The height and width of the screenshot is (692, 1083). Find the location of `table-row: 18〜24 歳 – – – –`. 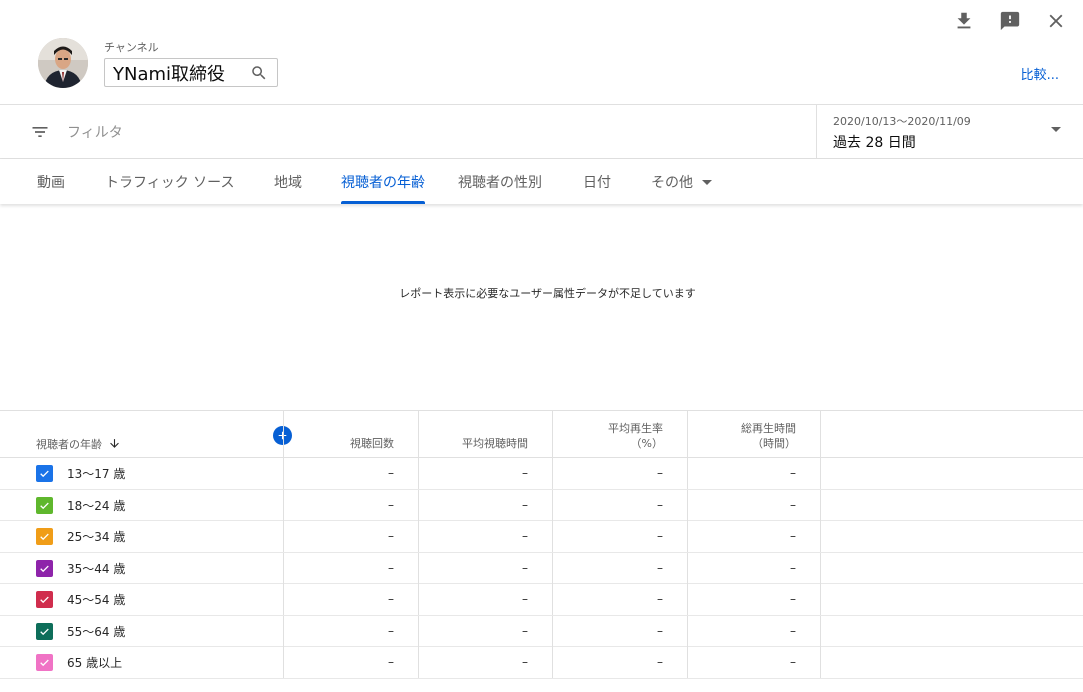

table-row: 18〜24 歳 – – – – is located at coordinates (541, 505).